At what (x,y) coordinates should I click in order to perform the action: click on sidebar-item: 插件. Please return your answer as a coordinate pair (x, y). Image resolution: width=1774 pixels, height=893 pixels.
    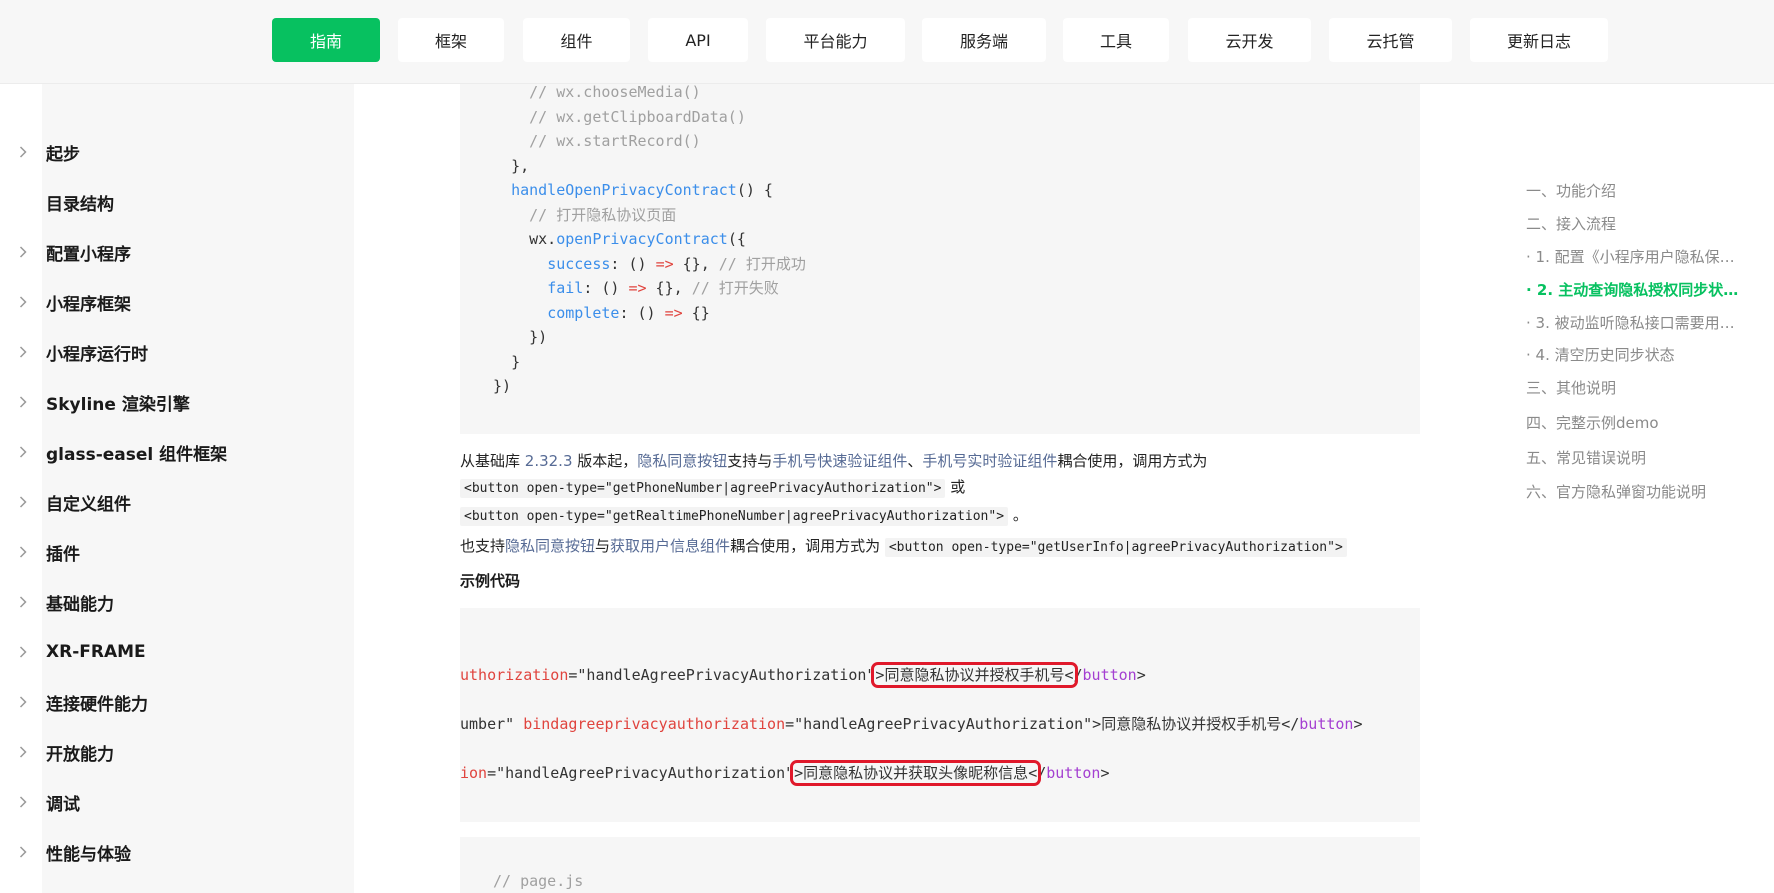
    Looking at the image, I should click on (177, 552).